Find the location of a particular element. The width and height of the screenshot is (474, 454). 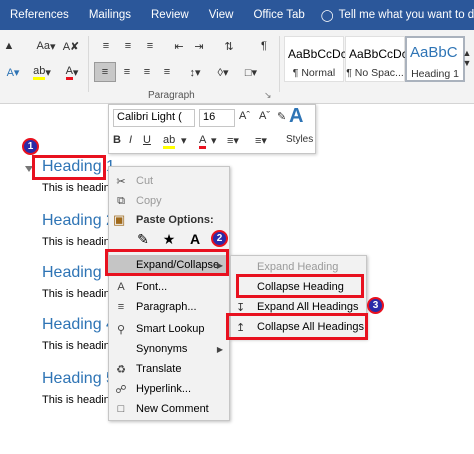

font-color-dropdown-icon: ▾ is located at coordinates (214, 140).